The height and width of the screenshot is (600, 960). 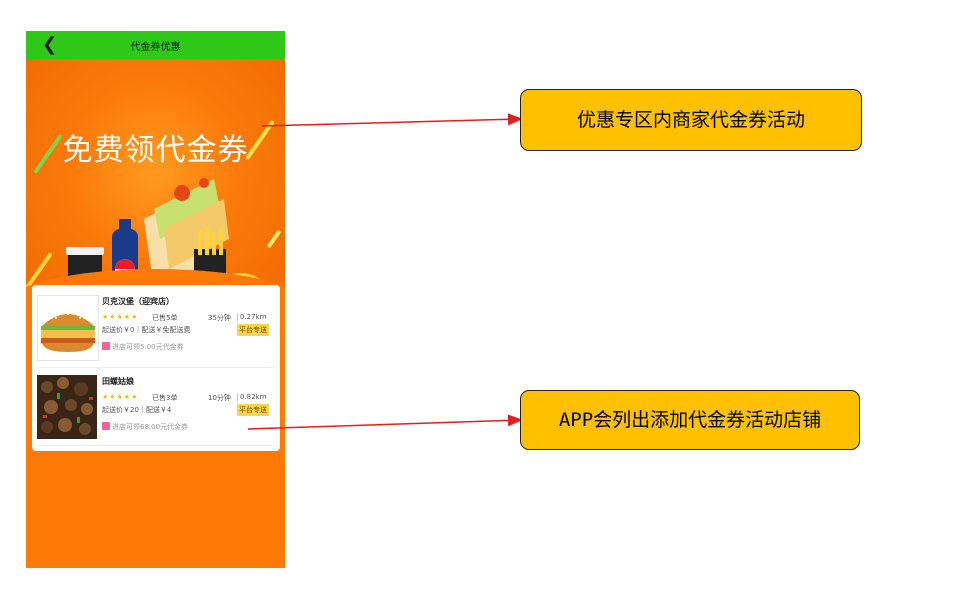 I want to click on arrow-to-banner, so click(x=392, y=120).